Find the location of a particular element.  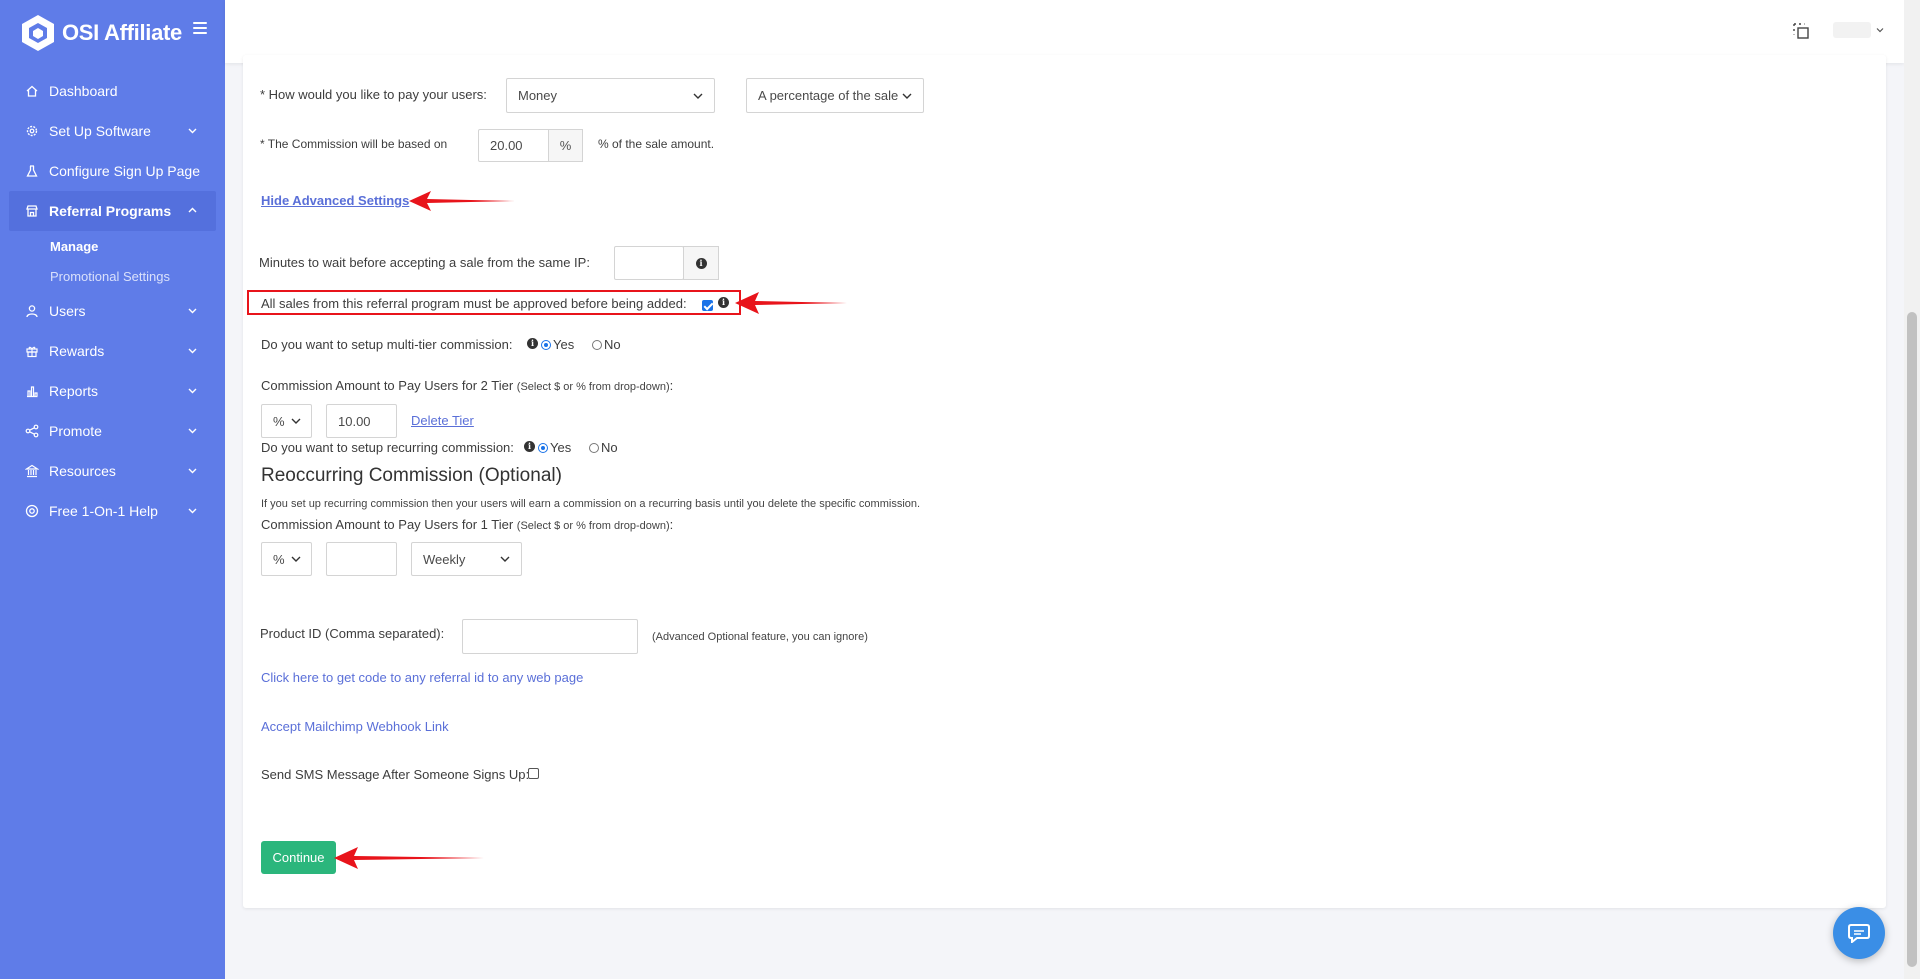

tier2-amount-input is located at coordinates (361, 421).